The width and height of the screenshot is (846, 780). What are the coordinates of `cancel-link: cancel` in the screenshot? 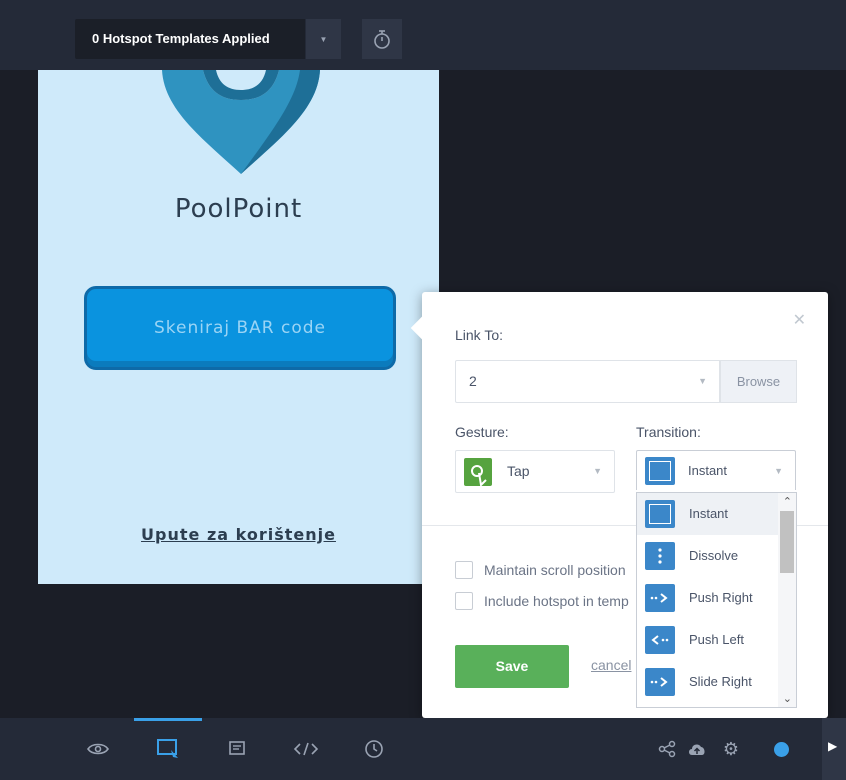 It's located at (611, 665).